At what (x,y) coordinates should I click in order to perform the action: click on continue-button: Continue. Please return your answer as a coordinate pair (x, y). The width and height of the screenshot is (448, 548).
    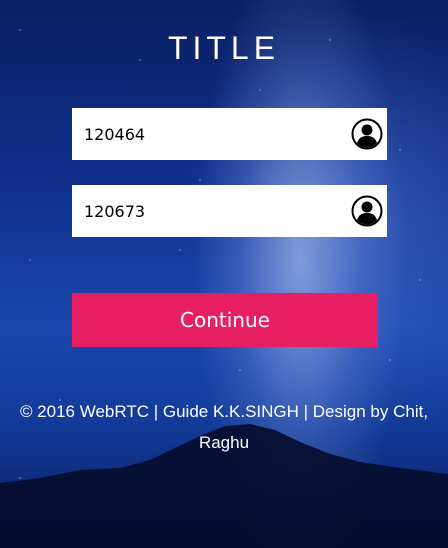
    Looking at the image, I should click on (225, 320).